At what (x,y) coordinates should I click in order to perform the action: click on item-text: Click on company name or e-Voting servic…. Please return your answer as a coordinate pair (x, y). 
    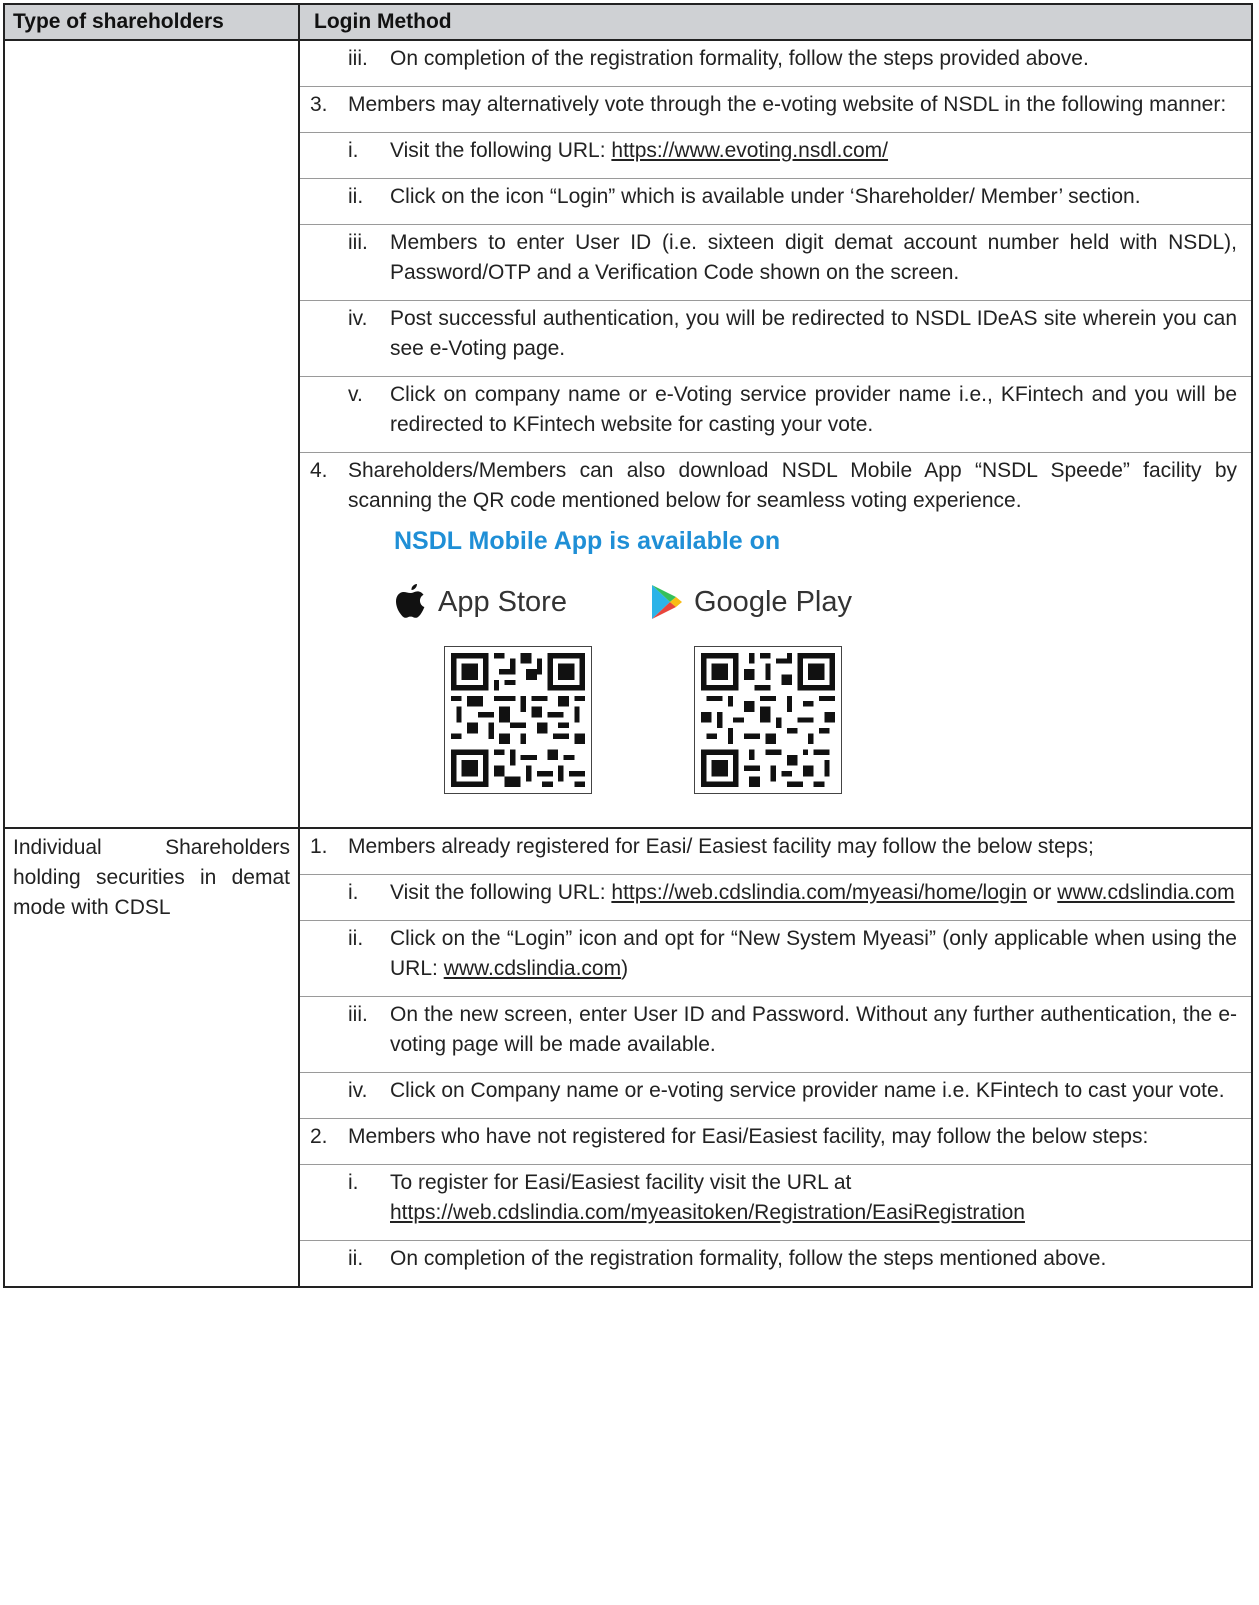
    Looking at the image, I should click on (813, 409).